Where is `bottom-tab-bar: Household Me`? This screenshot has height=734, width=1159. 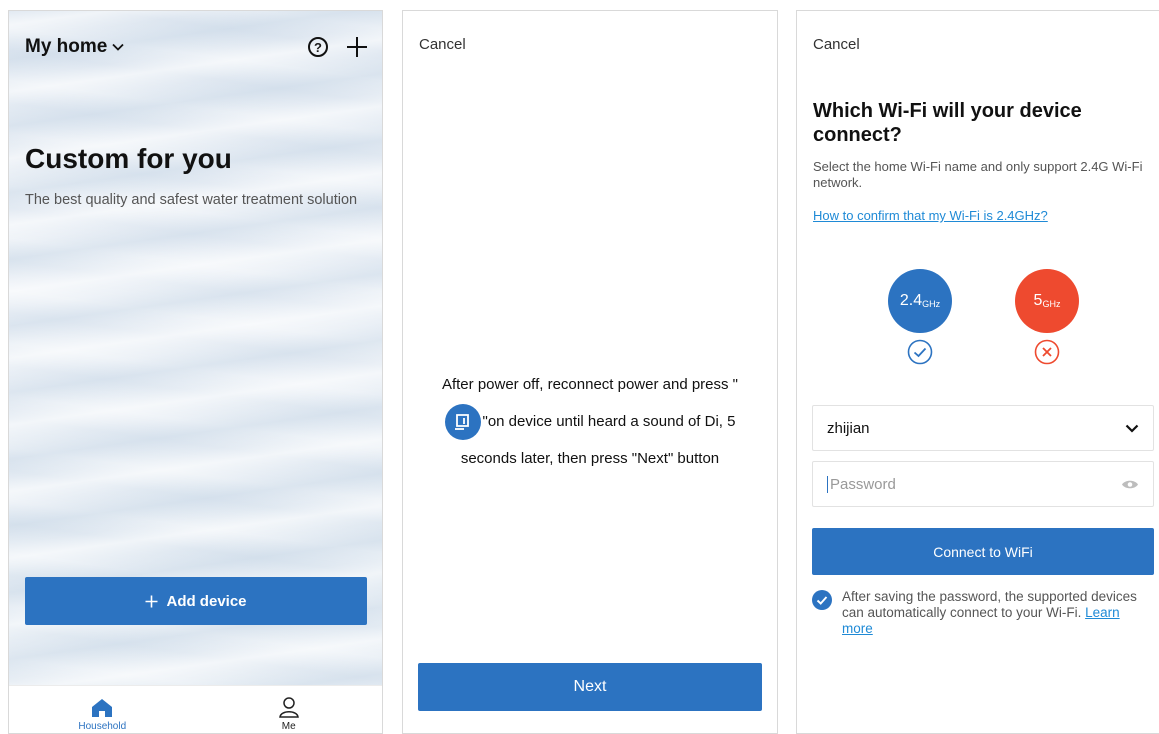
bottom-tab-bar: Household Me is located at coordinates (195, 709).